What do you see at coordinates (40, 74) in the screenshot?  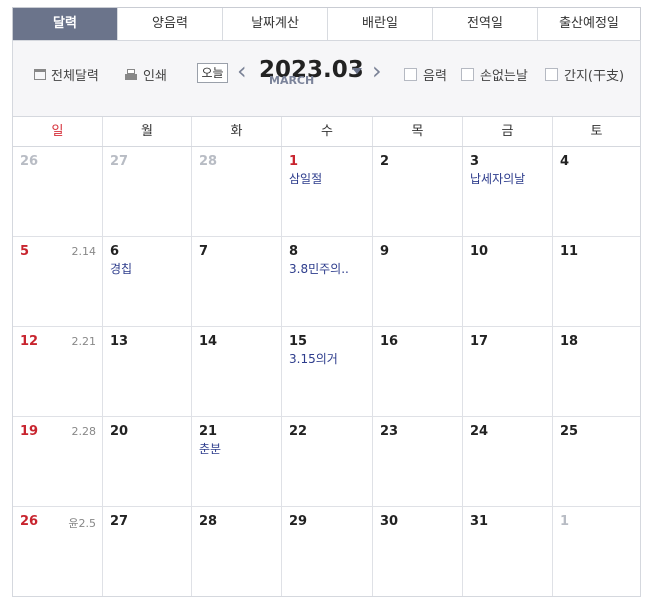 I see `calendar-icon` at bounding box center [40, 74].